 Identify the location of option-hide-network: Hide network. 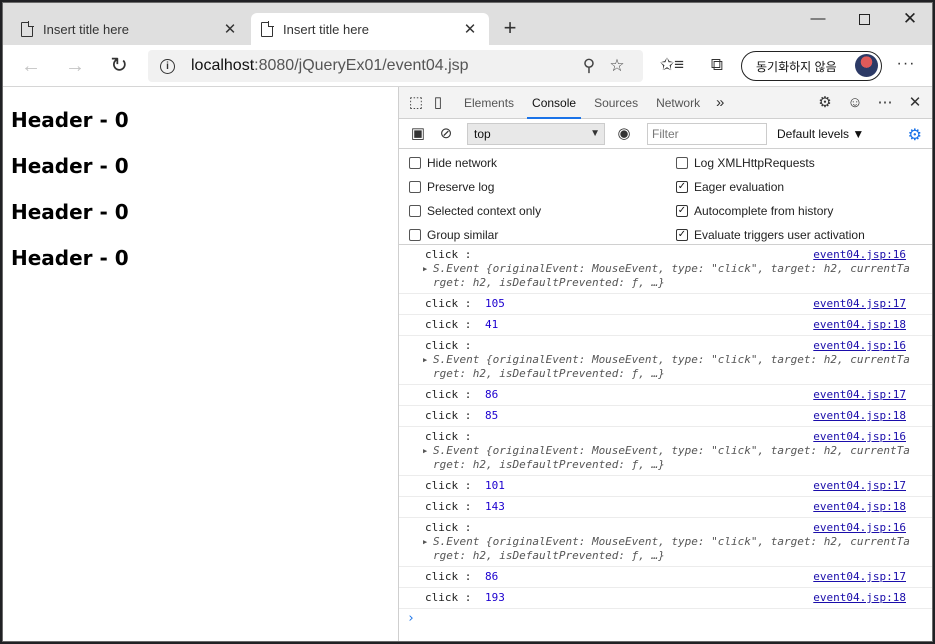
(453, 163).